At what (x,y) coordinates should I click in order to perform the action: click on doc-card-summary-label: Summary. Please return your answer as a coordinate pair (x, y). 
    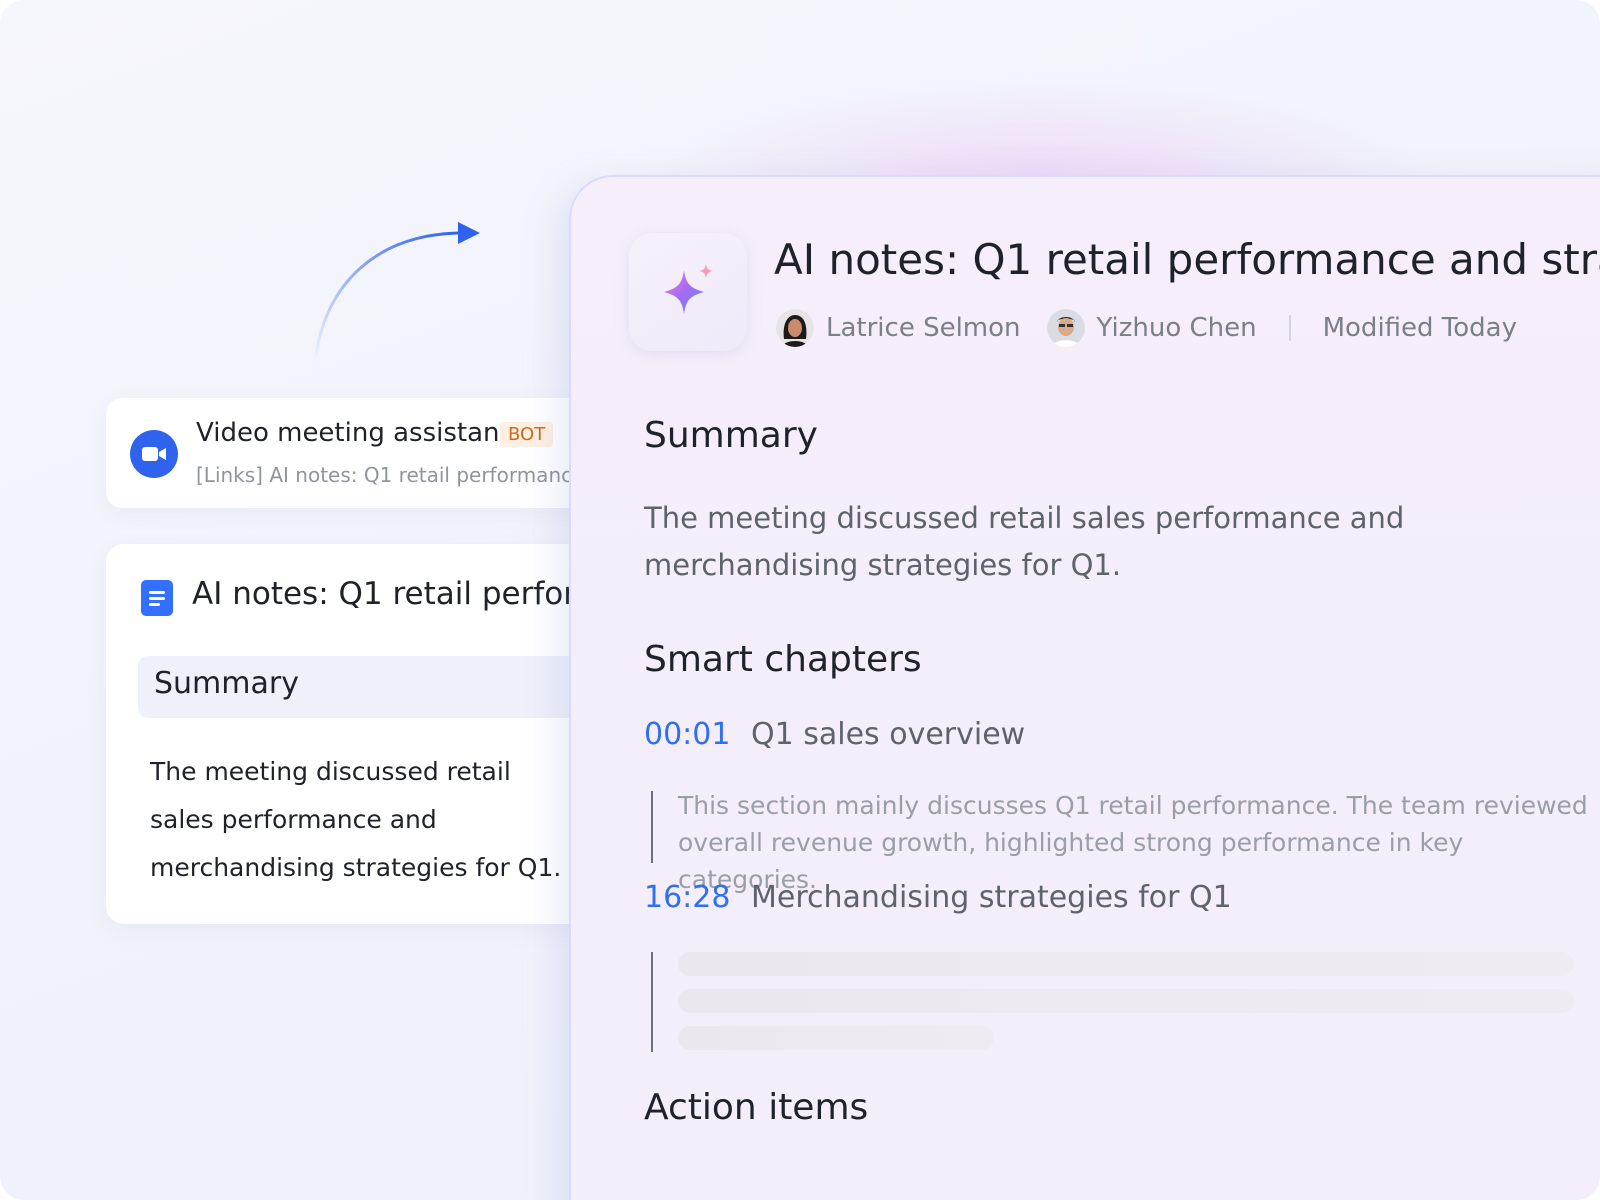
    Looking at the image, I should click on (226, 683).